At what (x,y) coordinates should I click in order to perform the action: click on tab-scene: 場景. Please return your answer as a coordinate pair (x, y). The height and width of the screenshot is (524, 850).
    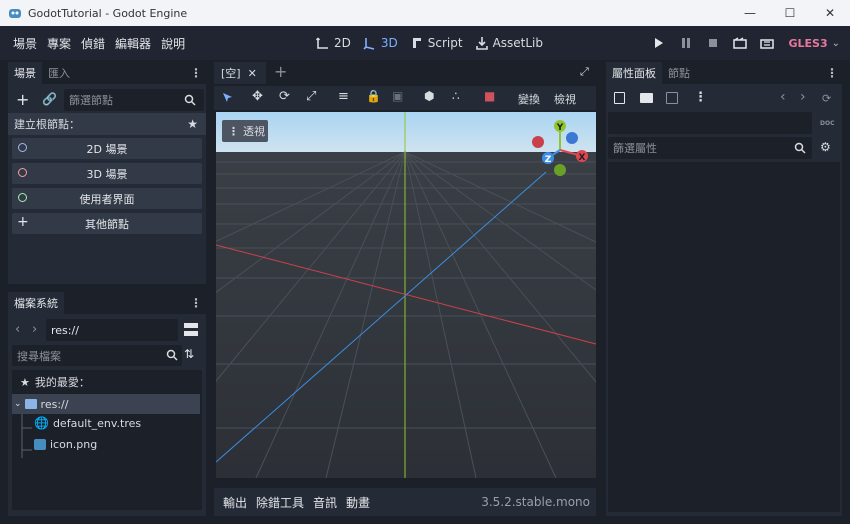
    Looking at the image, I should click on (25, 73).